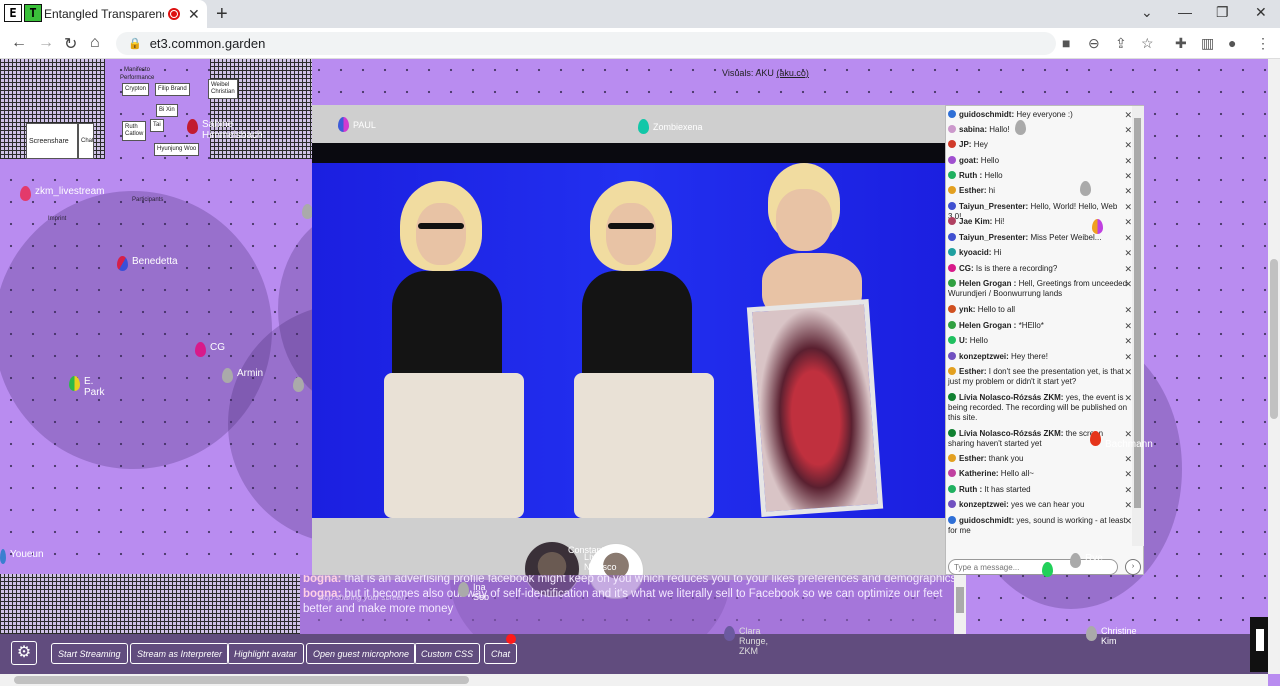  Describe the element at coordinates (265, 653) in the screenshot. I see `highlight-avatar-button: Highlight avatar` at that location.